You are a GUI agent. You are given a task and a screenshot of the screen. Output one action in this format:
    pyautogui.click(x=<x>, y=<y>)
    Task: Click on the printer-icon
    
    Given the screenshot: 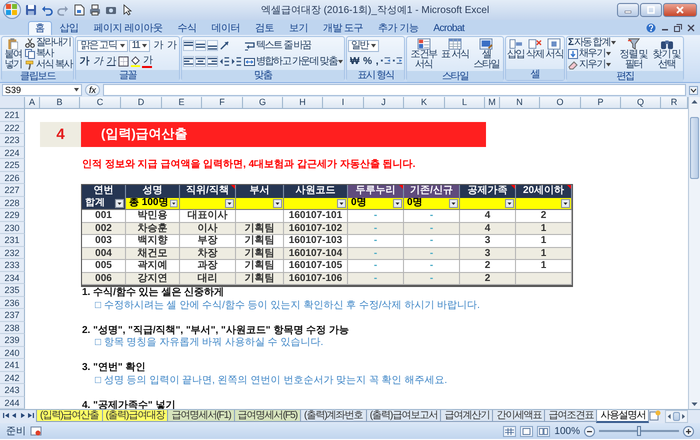 What is the action you would take?
    pyautogui.click(x=95, y=10)
    